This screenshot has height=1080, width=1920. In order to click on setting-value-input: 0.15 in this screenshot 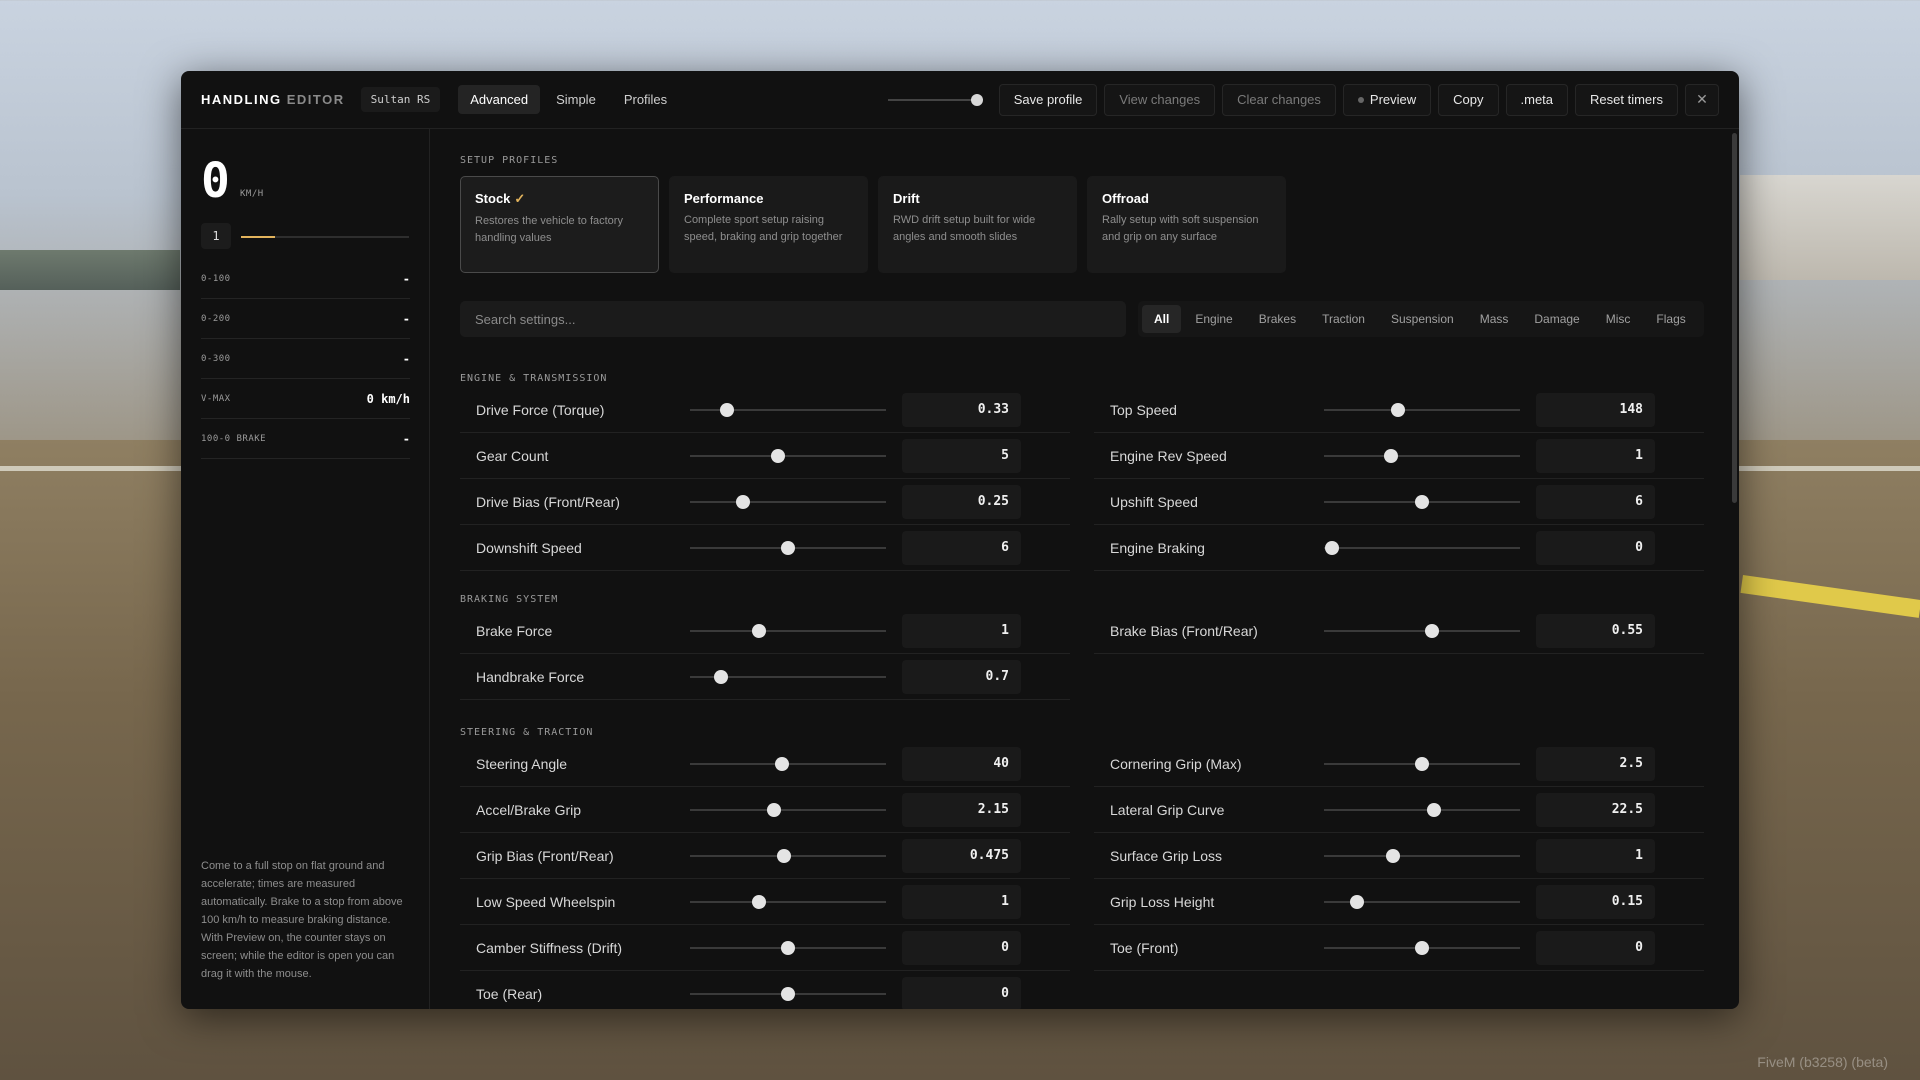, I will do `click(1595, 902)`.